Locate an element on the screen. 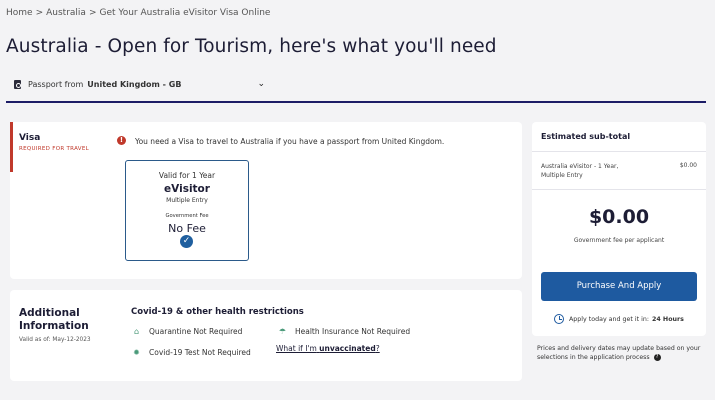  insurance-text: Health Insurance Not Required is located at coordinates (353, 331).